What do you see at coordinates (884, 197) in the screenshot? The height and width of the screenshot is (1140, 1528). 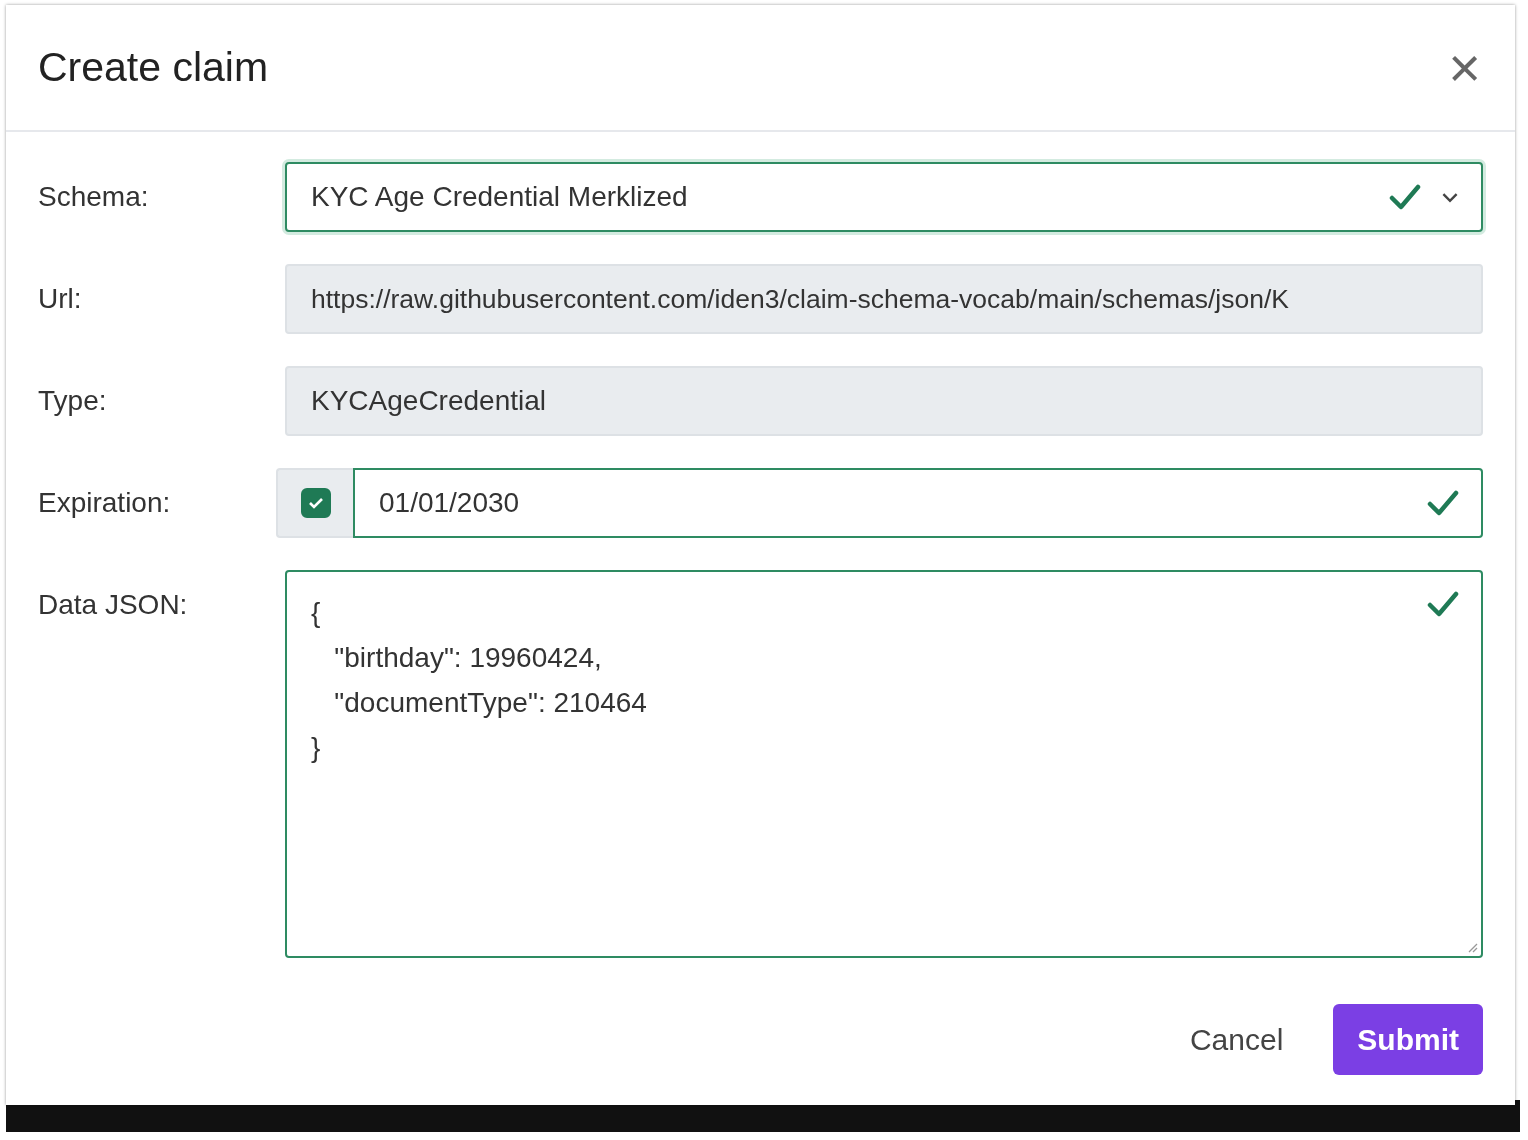 I see `schema-select: KYC Age Credential Merklized` at bounding box center [884, 197].